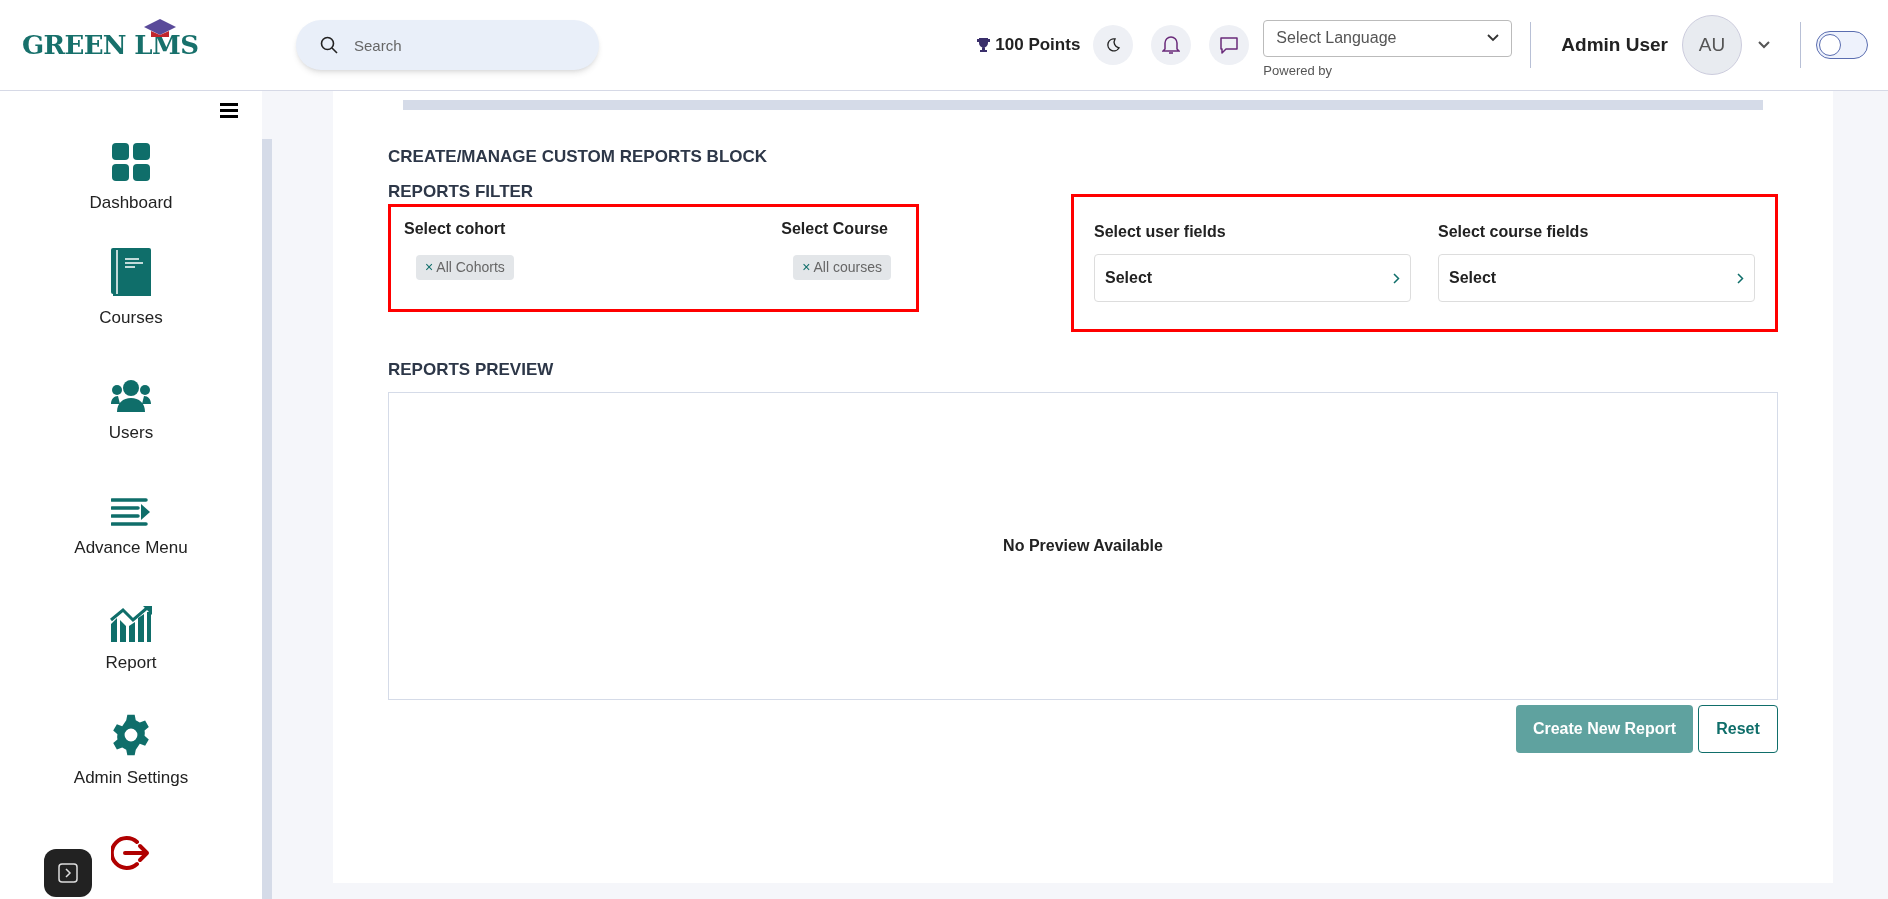 The height and width of the screenshot is (899, 1888). I want to click on bell-icon, so click(1171, 45).